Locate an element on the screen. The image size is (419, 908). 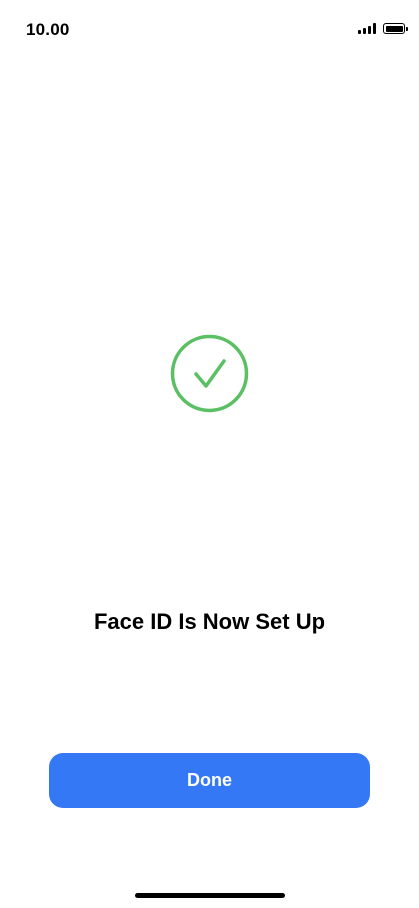
cellular-signal-icon is located at coordinates (367, 28).